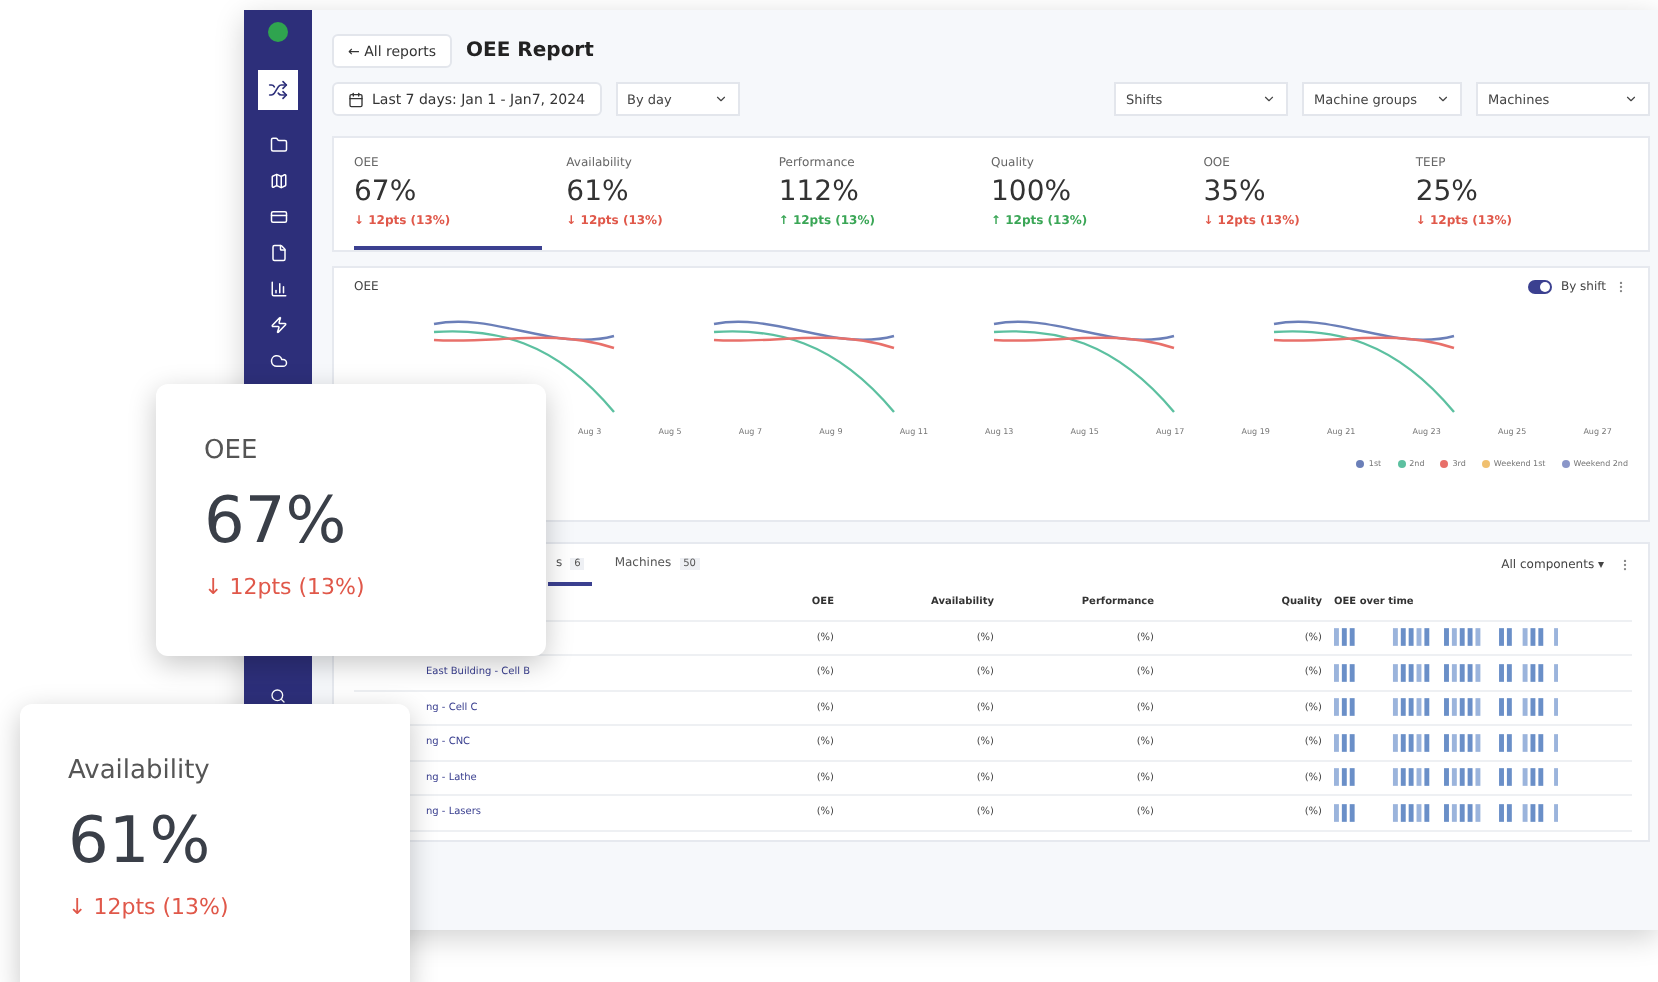  What do you see at coordinates (140, 840) in the screenshot?
I see `card-value: 61%` at bounding box center [140, 840].